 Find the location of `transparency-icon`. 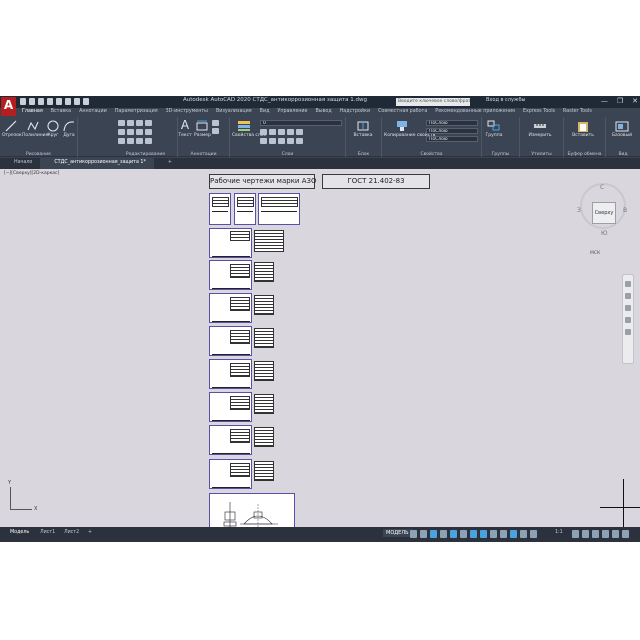

transparency-icon is located at coordinates (493, 534).